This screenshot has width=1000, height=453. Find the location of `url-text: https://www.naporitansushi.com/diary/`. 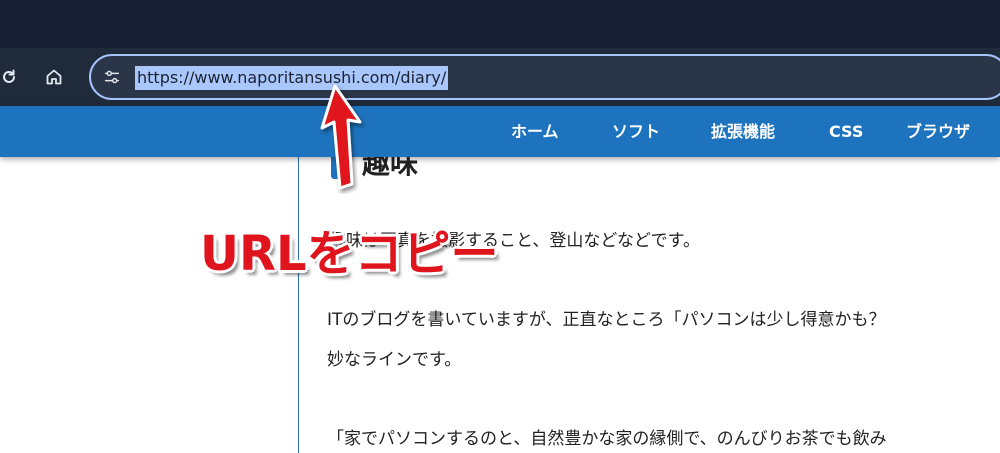

url-text: https://www.naporitansushi.com/diary/ is located at coordinates (292, 78).